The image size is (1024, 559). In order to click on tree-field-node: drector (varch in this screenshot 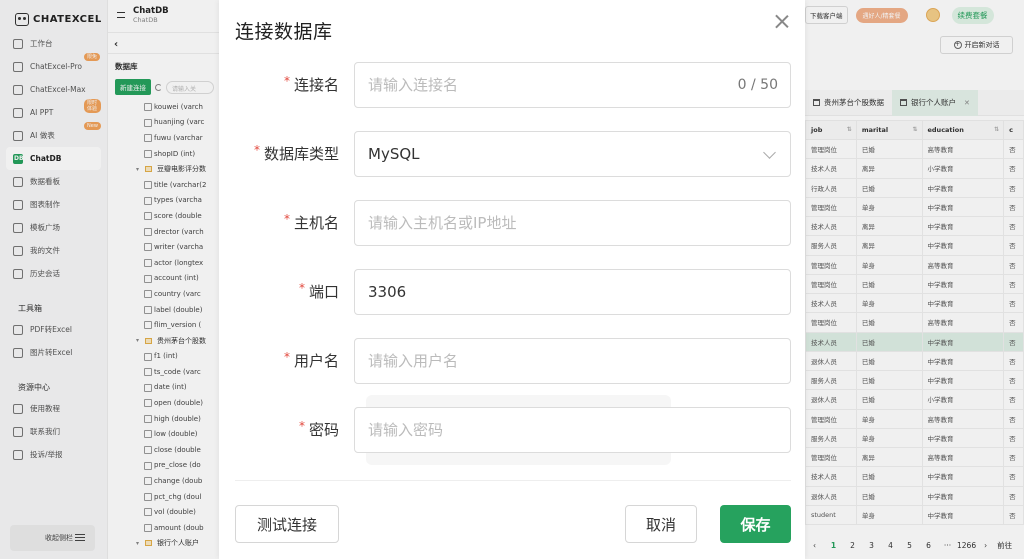, I will do `click(163, 232)`.